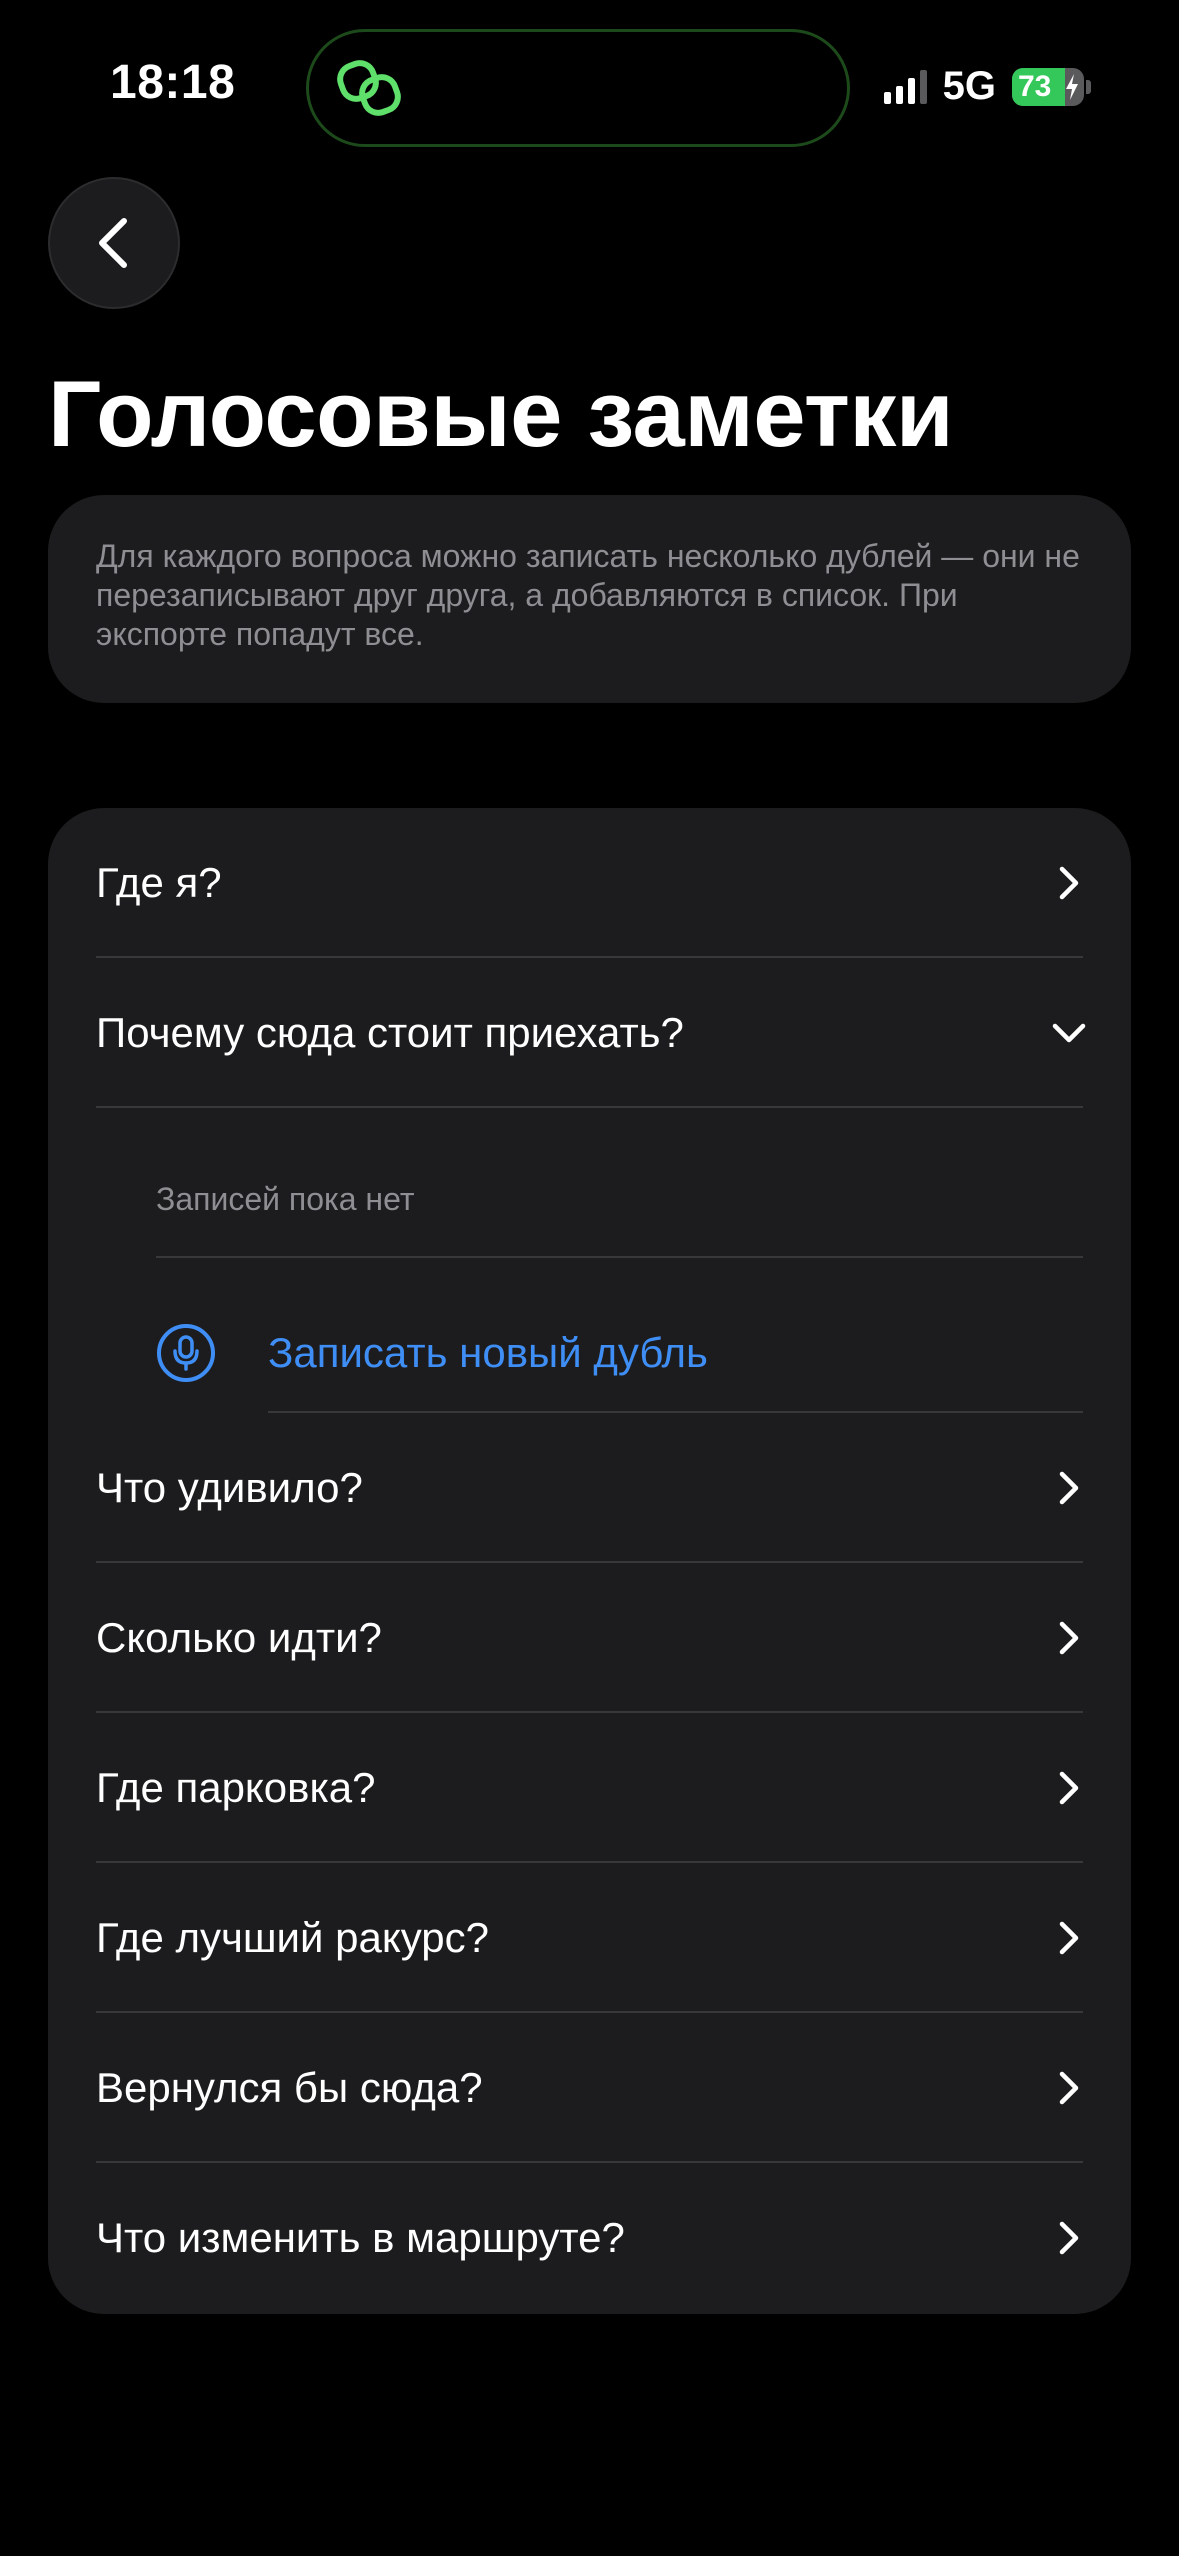 This screenshot has height=2556, width=1179. I want to click on back-button, so click(114, 243).